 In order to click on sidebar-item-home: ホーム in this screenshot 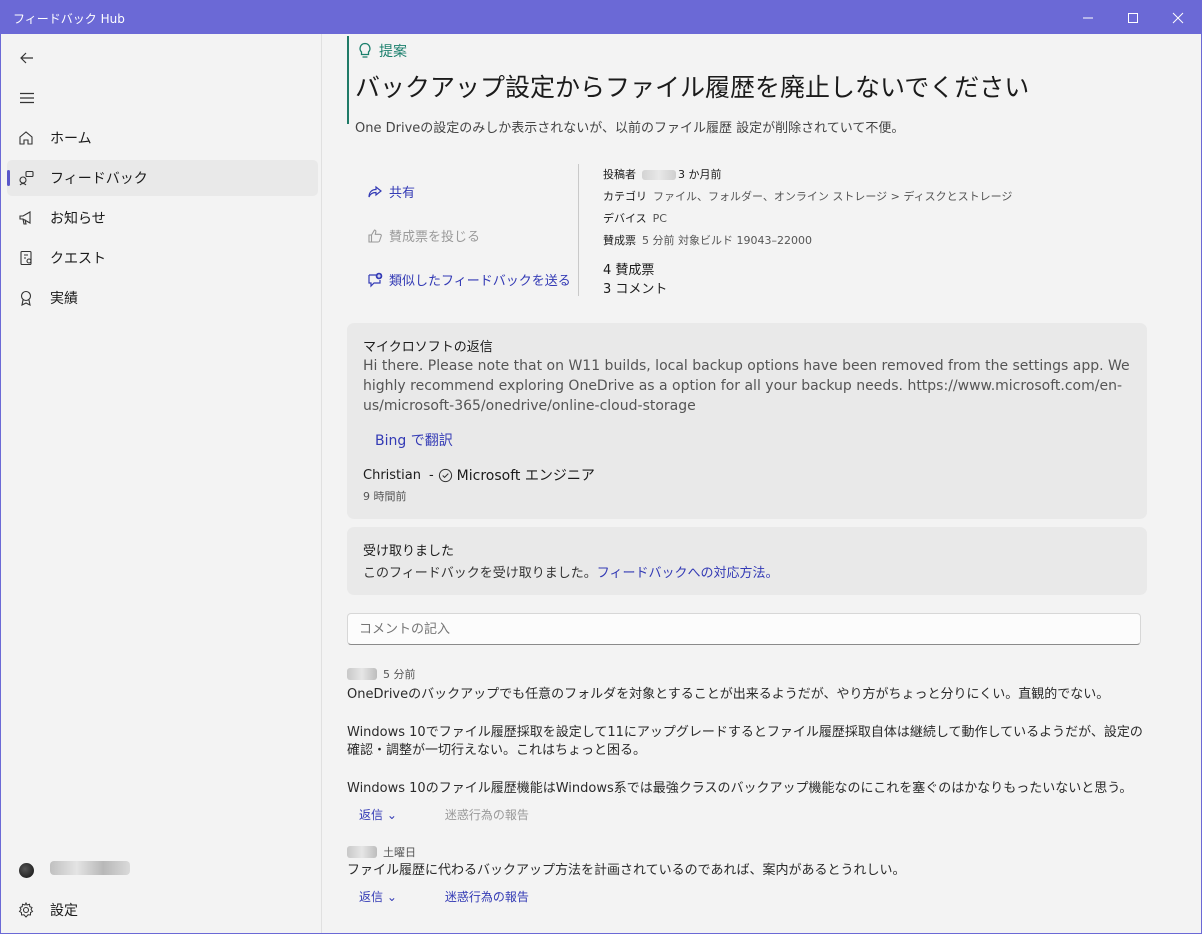, I will do `click(162, 138)`.